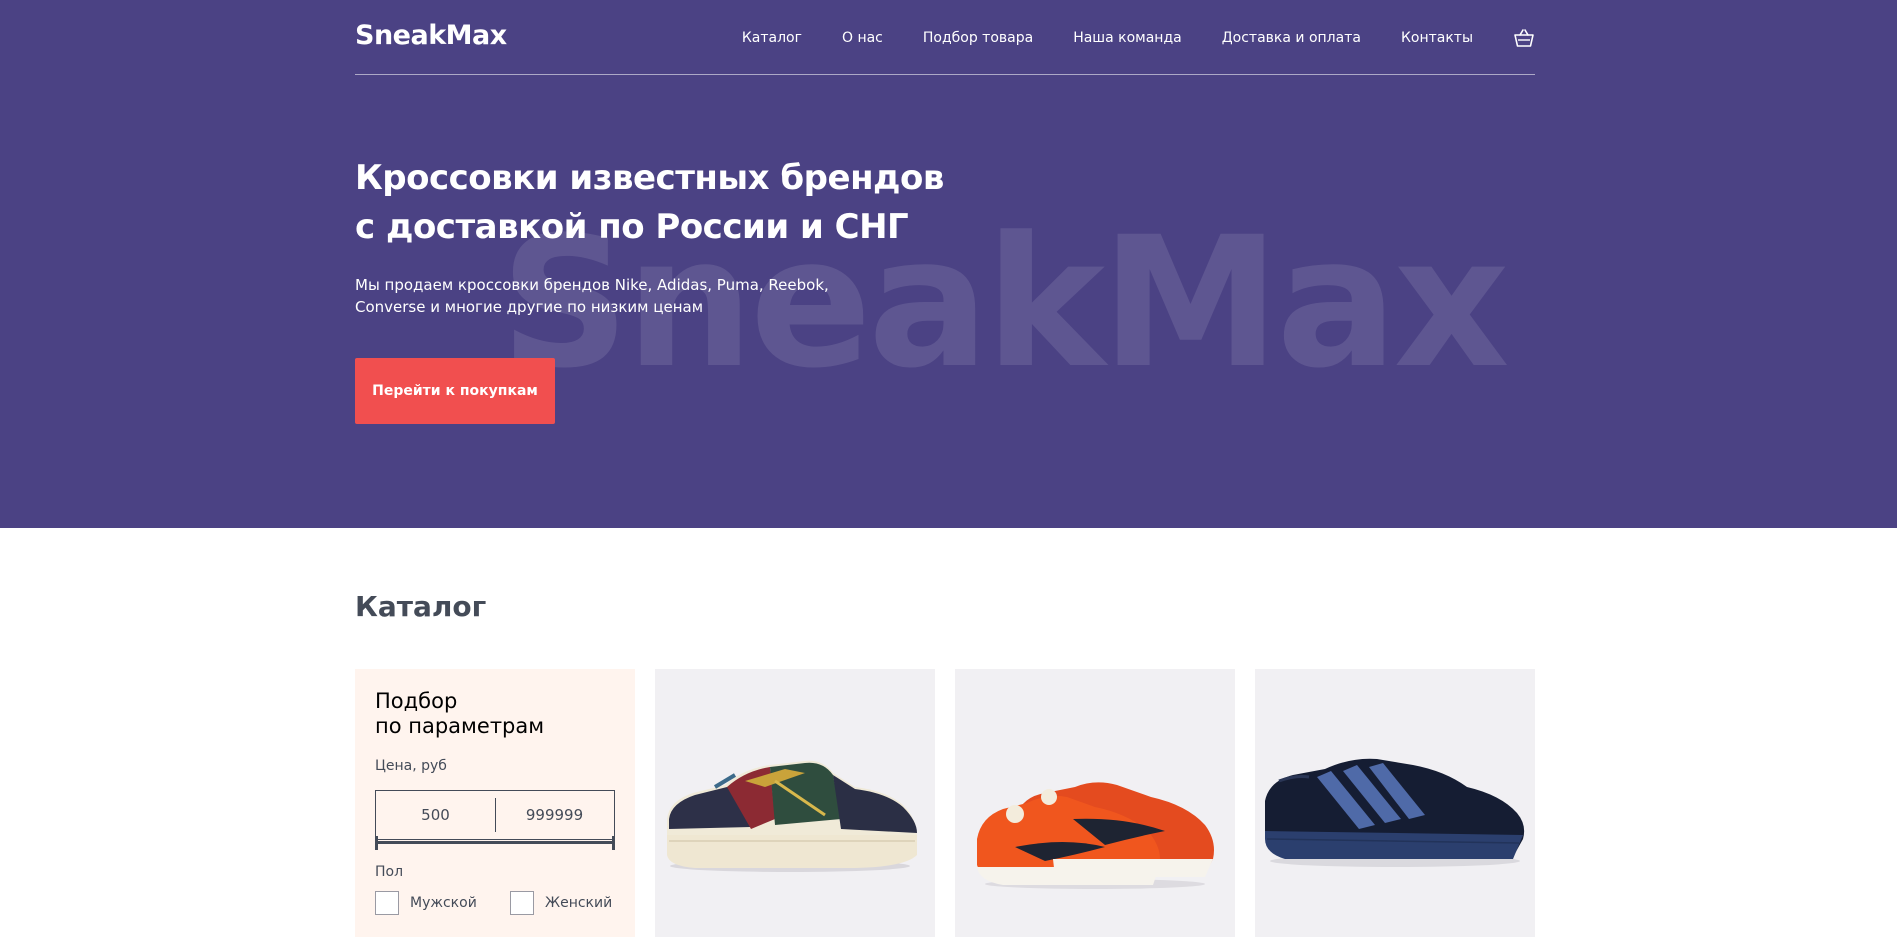  Describe the element at coordinates (431, 35) in the screenshot. I see `site-logo: SneakMax` at that location.